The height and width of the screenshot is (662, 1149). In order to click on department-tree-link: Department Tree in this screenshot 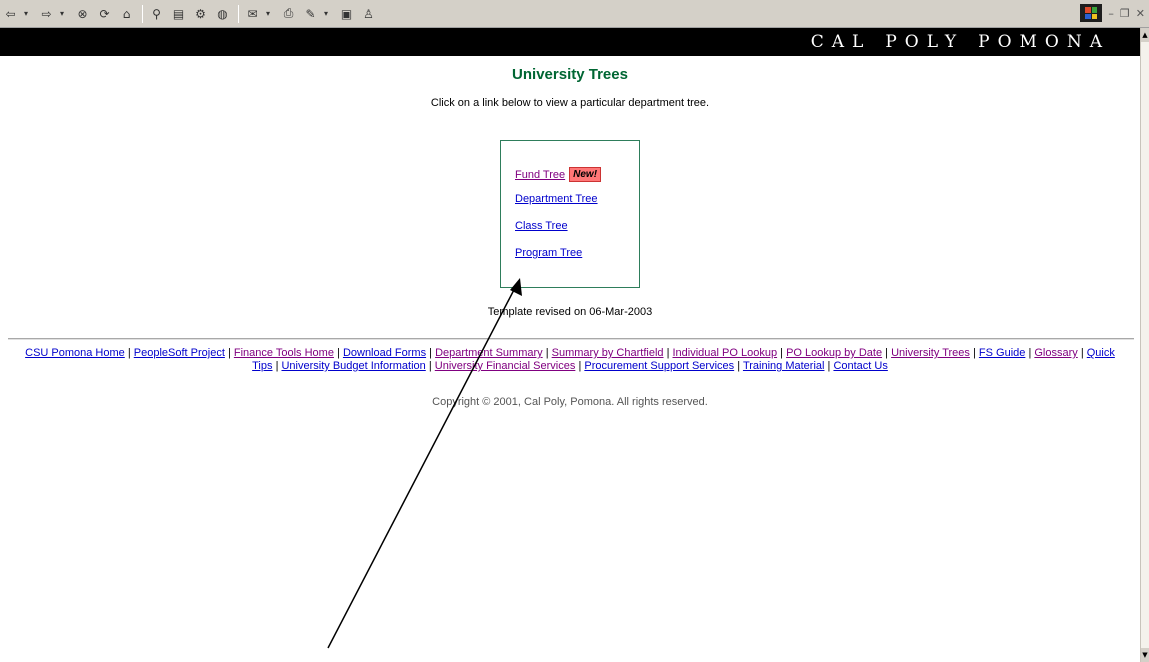, I will do `click(577, 205)`.